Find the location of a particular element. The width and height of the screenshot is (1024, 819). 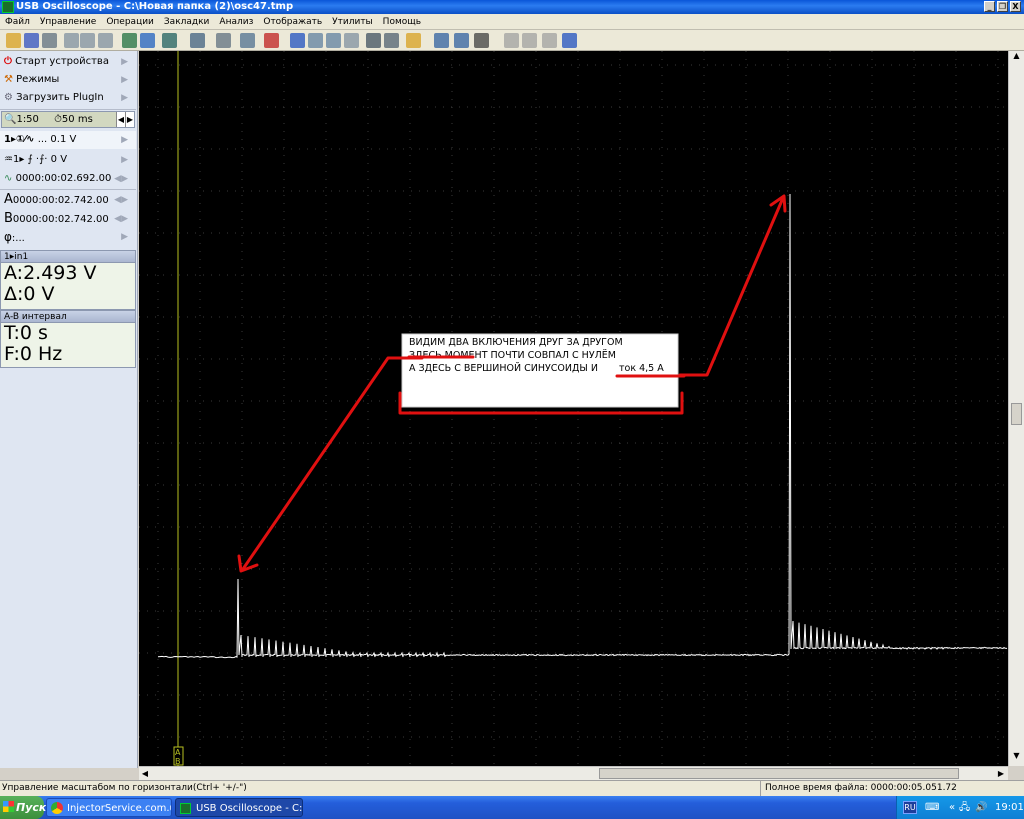

interval-panel: A-B интервал T:0 s F:0 Hz is located at coordinates (68, 339).